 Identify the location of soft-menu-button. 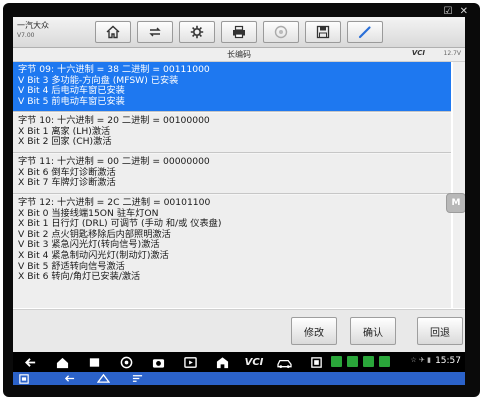
(137, 378).